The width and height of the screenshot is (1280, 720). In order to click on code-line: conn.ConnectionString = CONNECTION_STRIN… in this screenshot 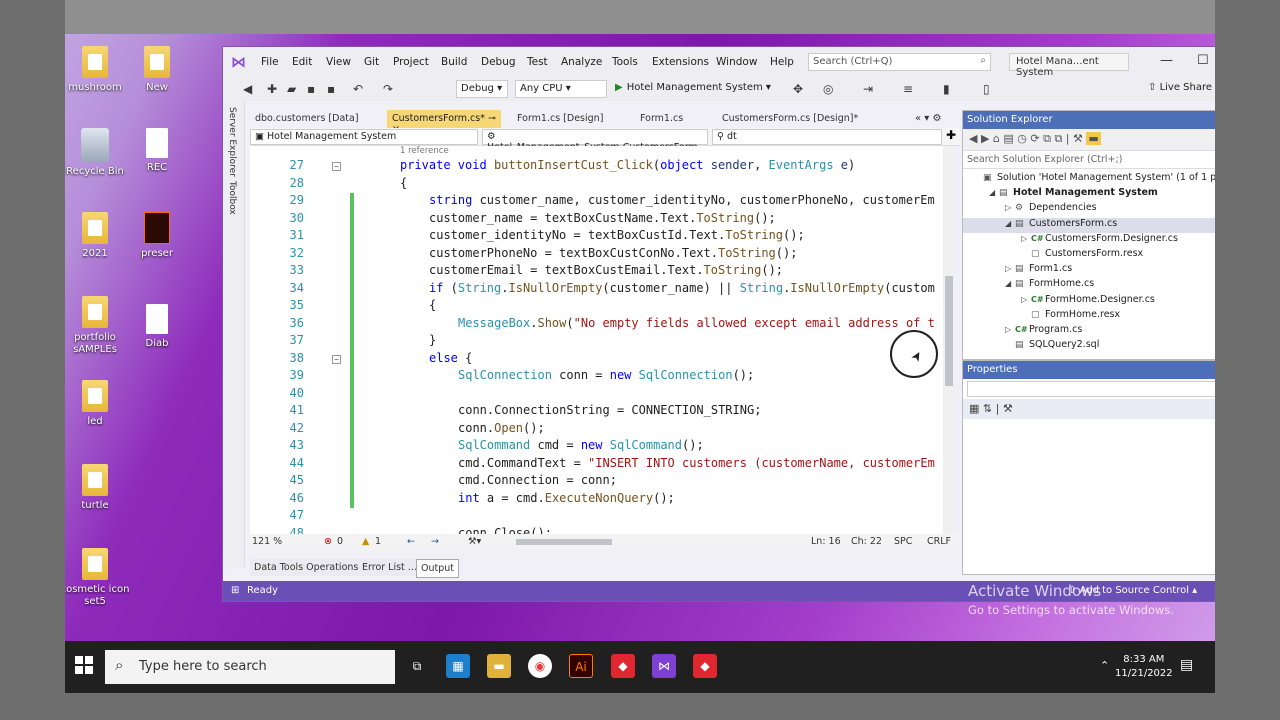, I will do `click(609, 410)`.